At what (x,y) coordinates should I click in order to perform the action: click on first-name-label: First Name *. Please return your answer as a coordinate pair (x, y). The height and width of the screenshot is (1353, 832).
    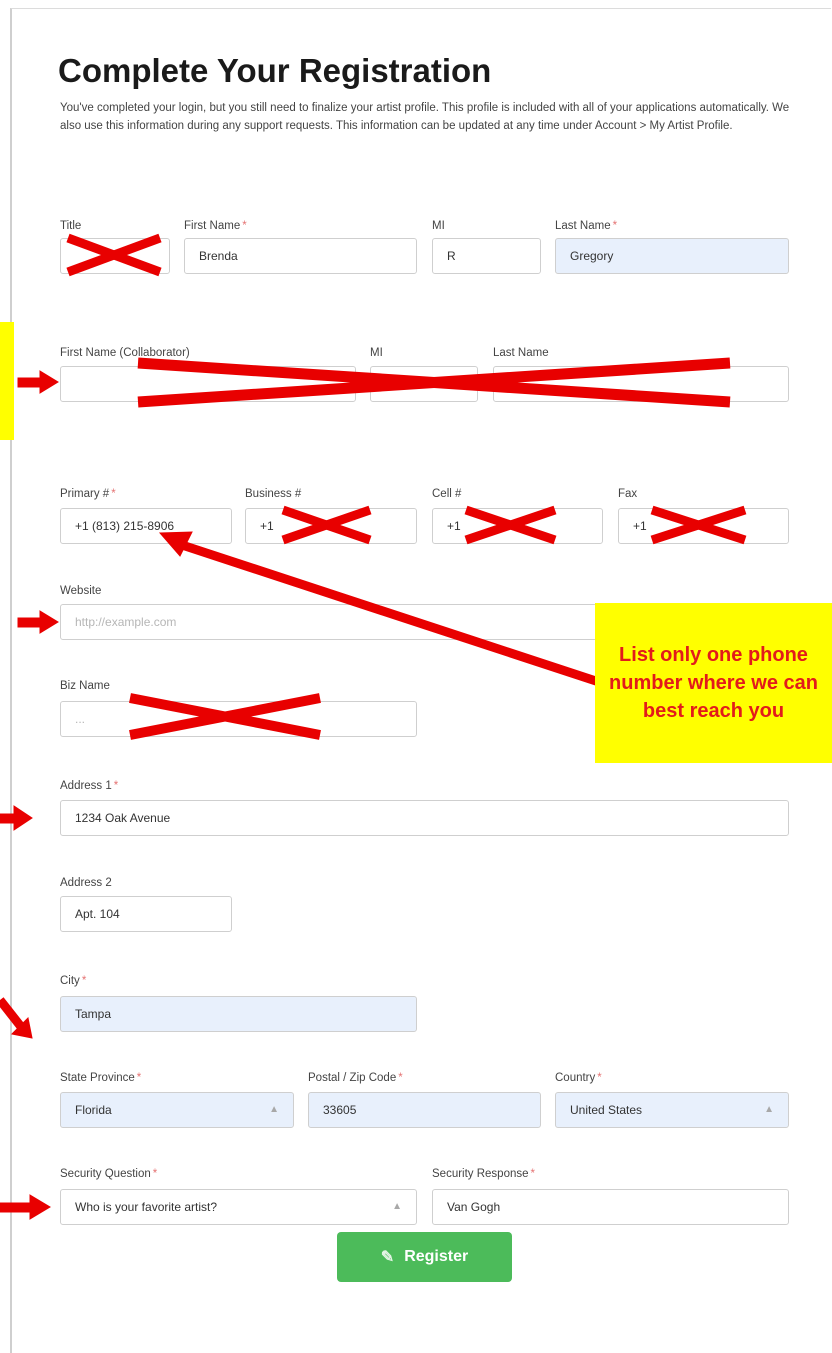
    Looking at the image, I should click on (215, 226).